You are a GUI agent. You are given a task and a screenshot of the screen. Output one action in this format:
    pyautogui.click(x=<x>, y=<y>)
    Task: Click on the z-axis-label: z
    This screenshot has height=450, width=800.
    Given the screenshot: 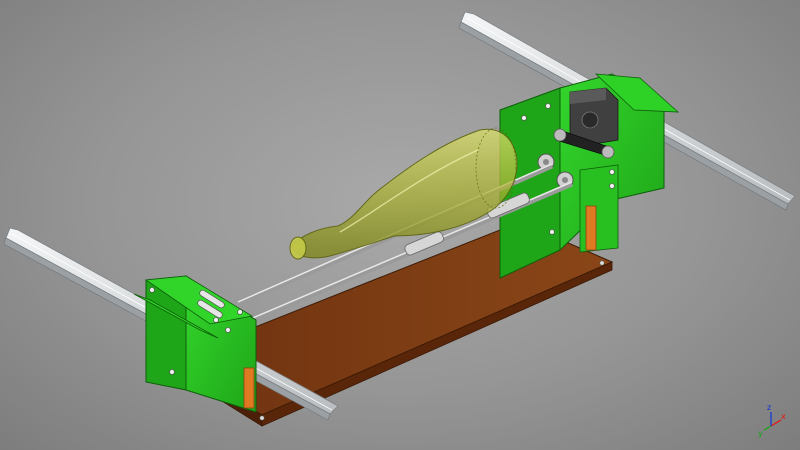 What is the action you would take?
    pyautogui.click(x=769, y=407)
    